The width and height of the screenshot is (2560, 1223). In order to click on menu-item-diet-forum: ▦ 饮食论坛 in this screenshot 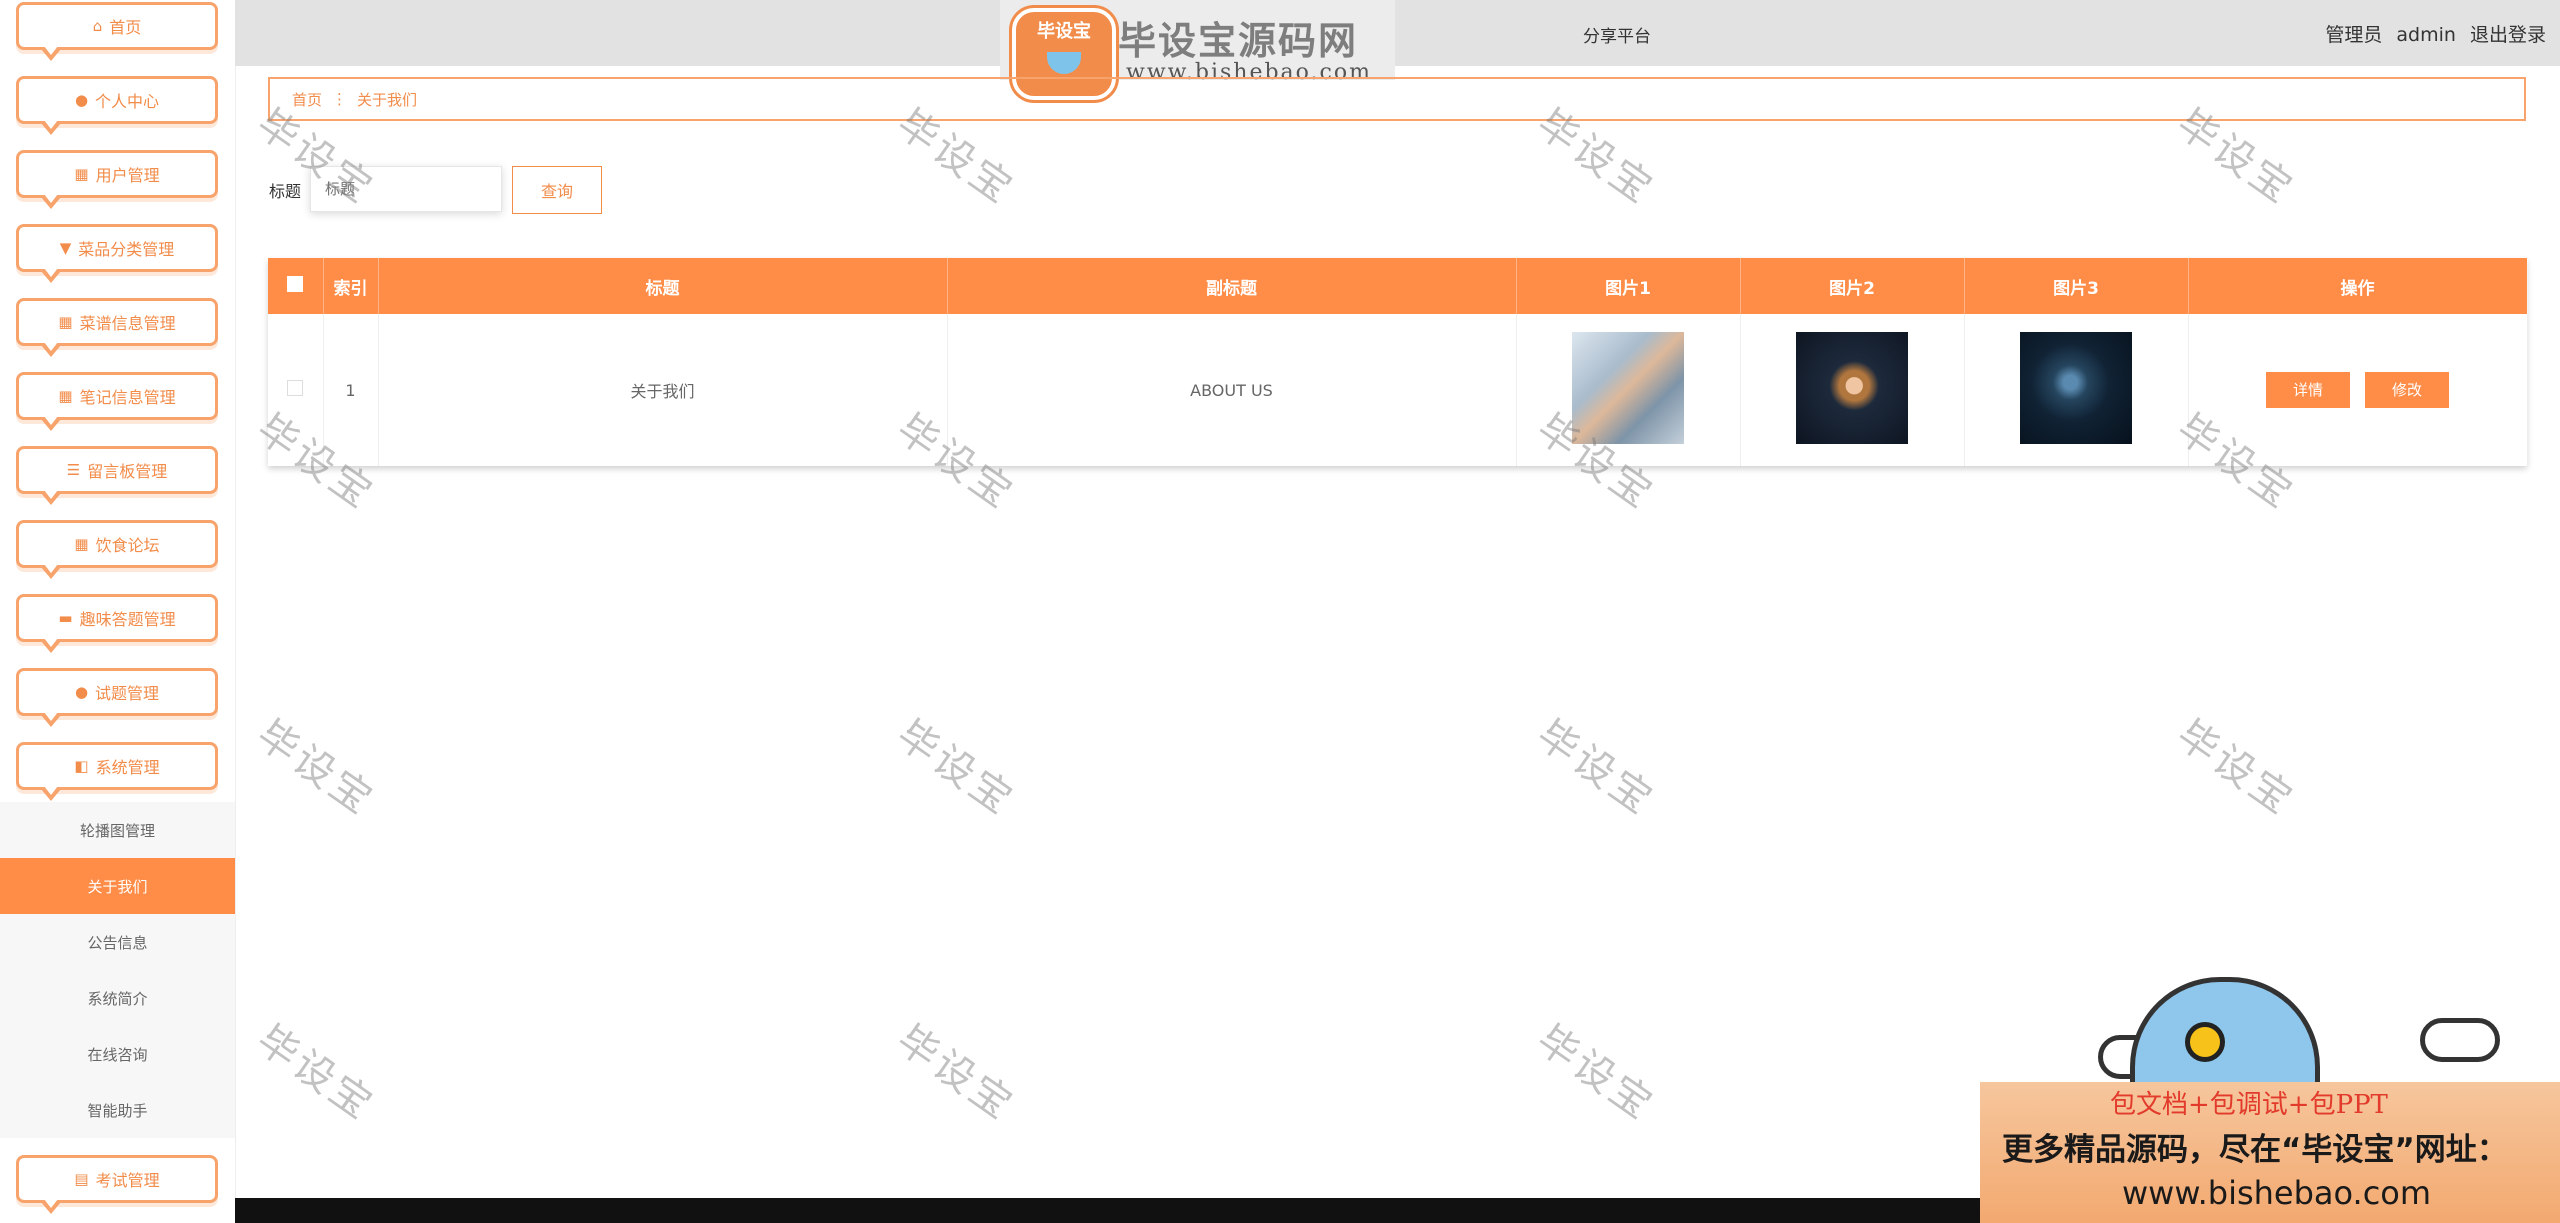, I will do `click(117, 549)`.